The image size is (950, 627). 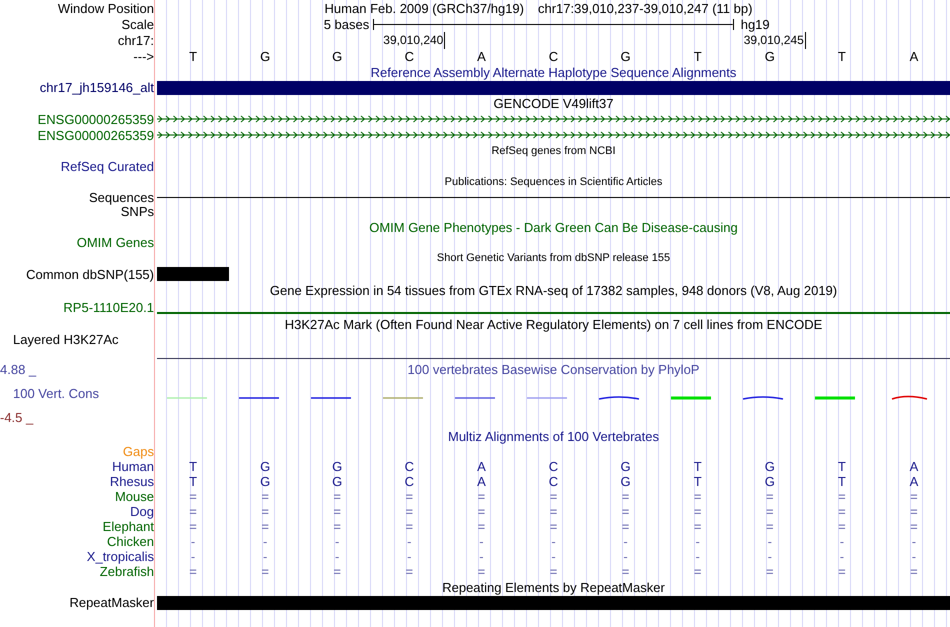 I want to click on track-label: Sequences, so click(x=122, y=197).